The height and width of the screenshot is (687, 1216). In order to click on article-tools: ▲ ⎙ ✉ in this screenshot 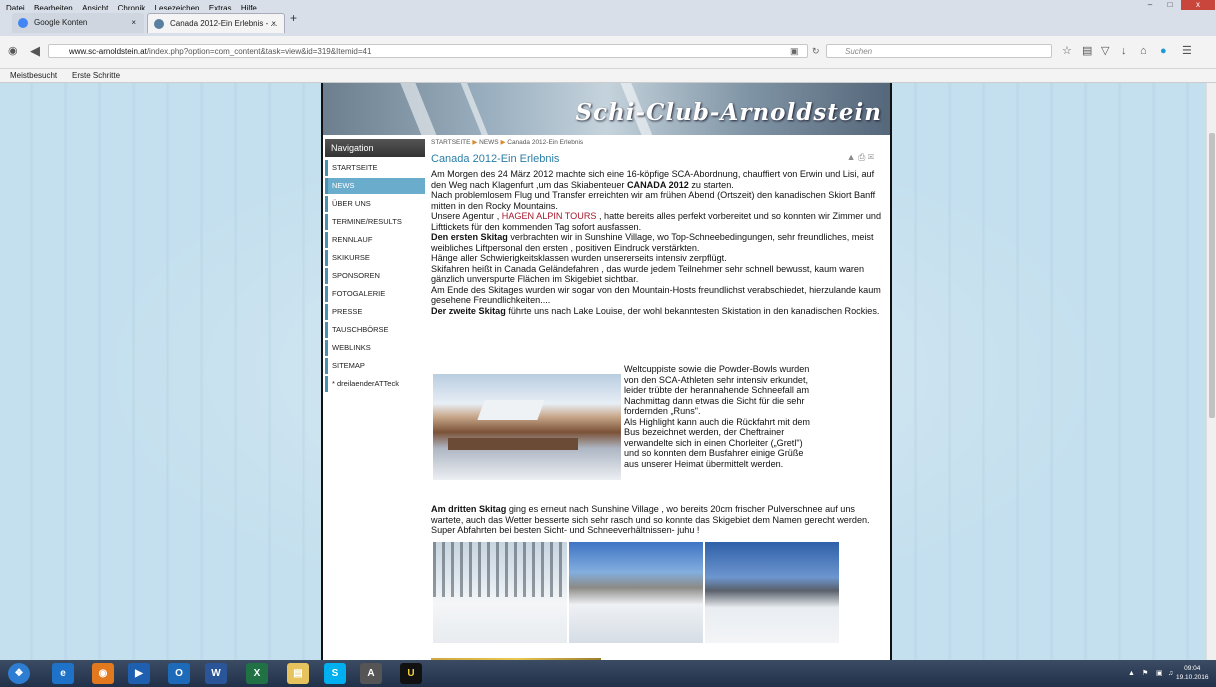, I will do `click(860, 157)`.